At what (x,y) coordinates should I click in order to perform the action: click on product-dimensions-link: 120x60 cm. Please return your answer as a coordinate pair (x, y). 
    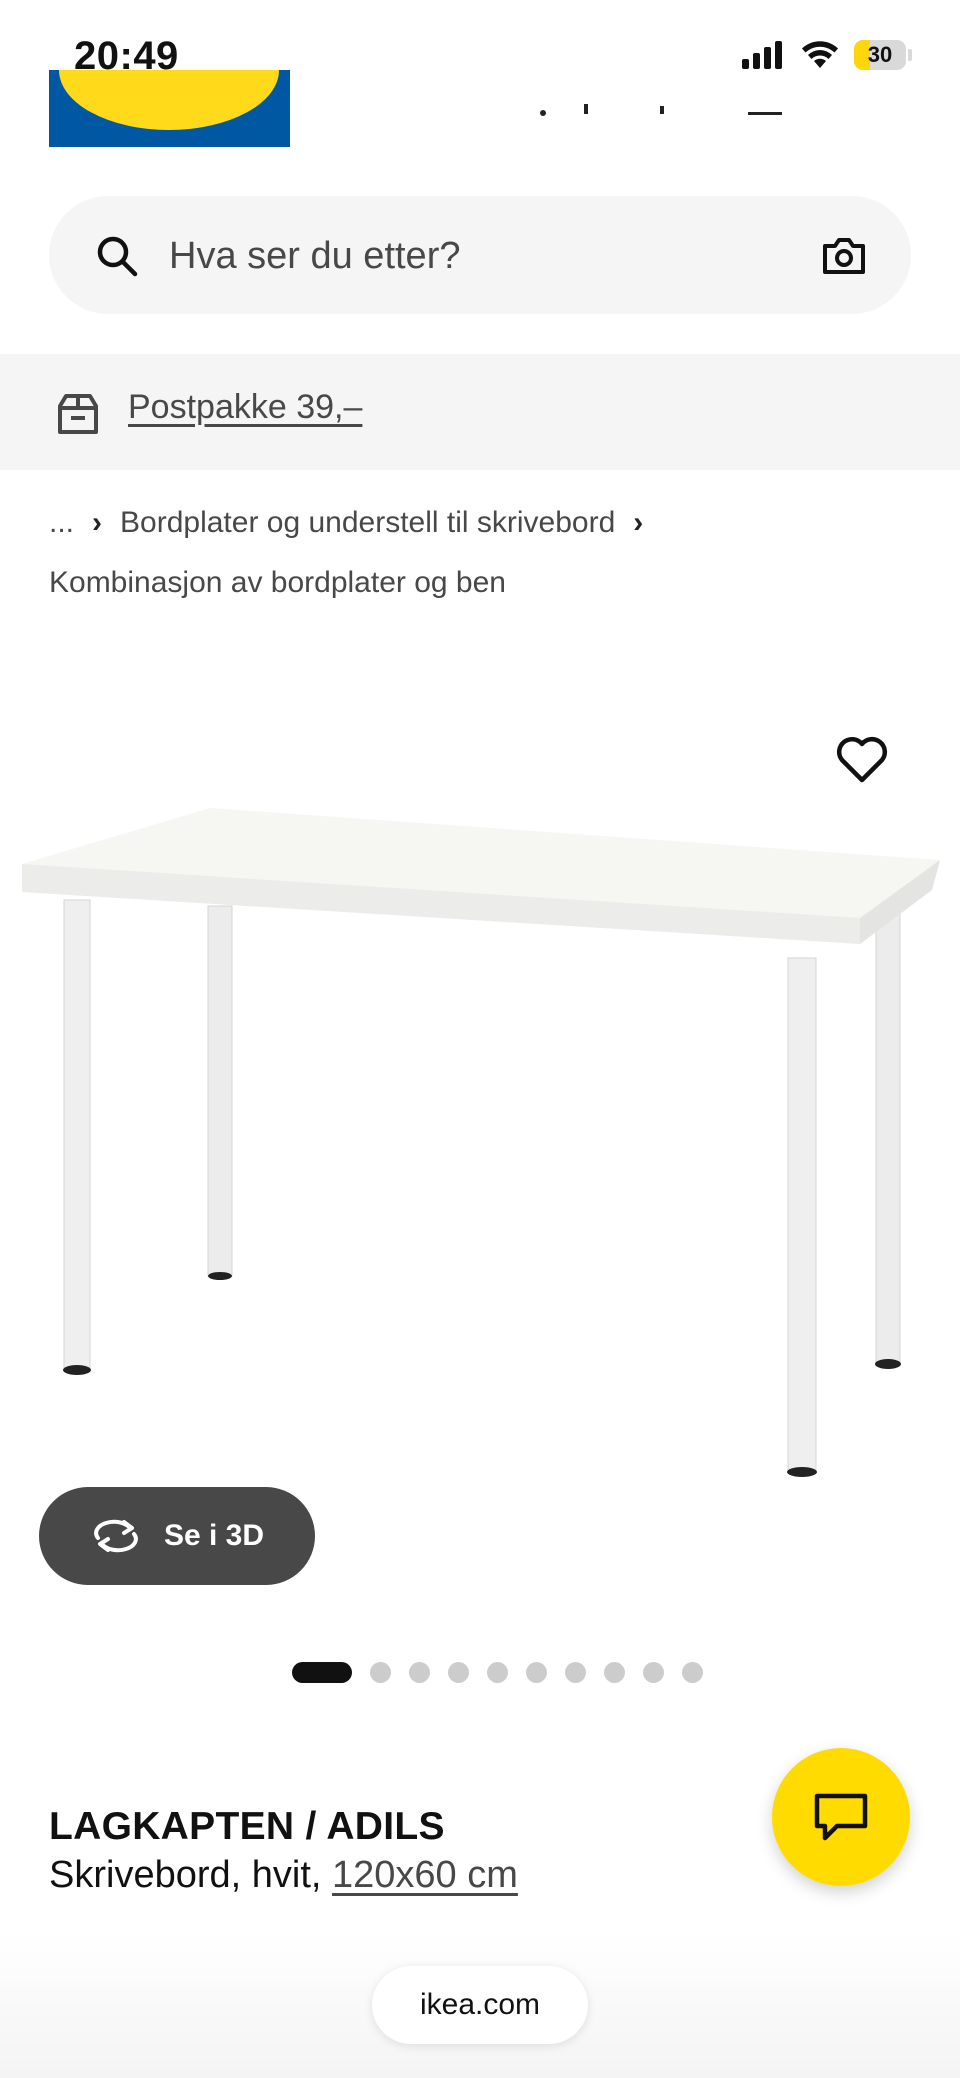
    Looking at the image, I should click on (425, 1875).